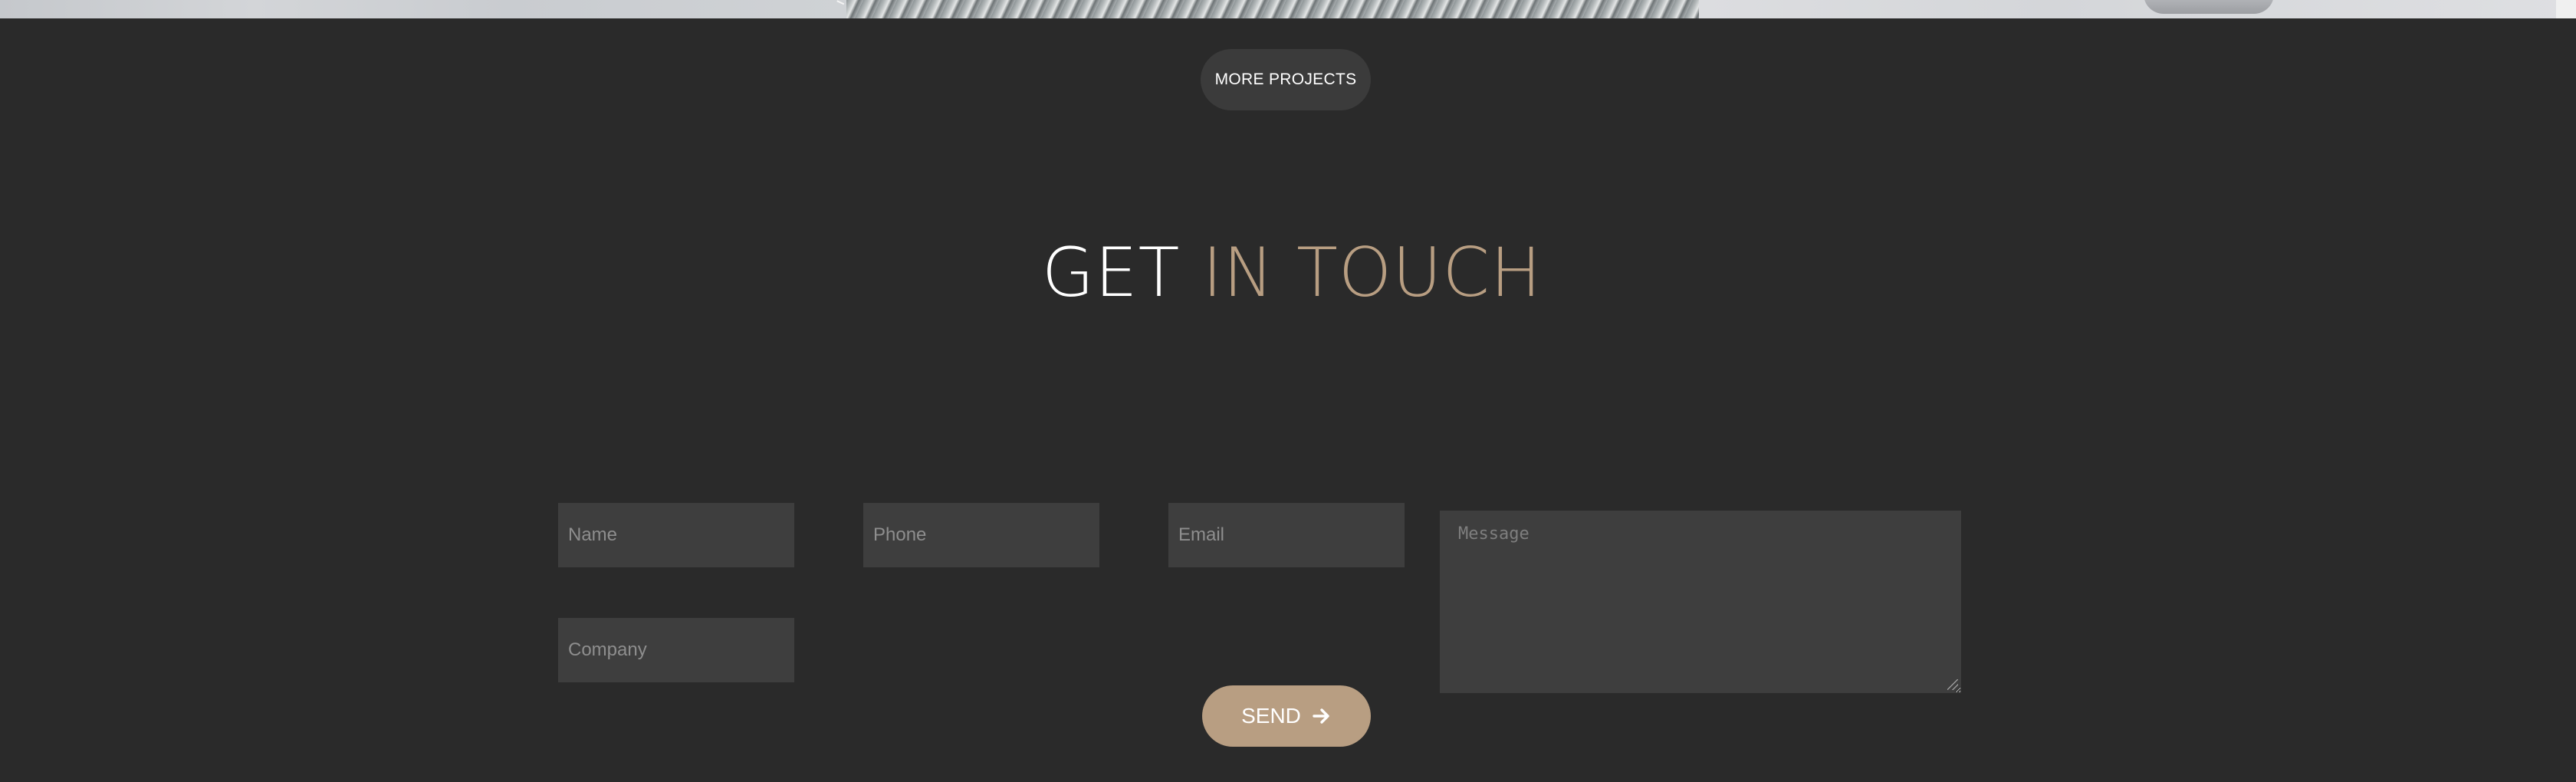 This screenshot has height=782, width=2576. I want to click on title-word-get: GET, so click(1111, 273).